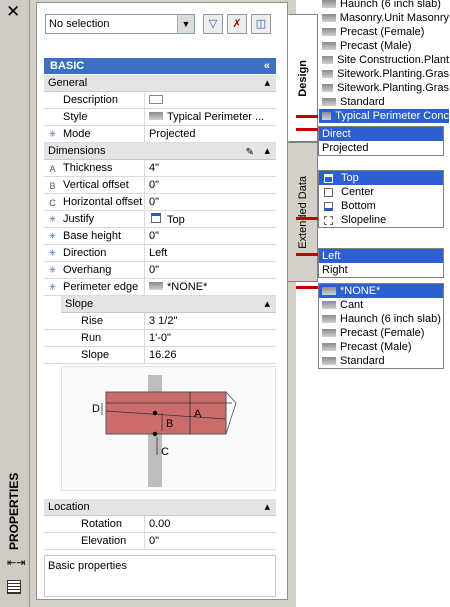  I want to click on style-swatch-icon, so click(156, 116).